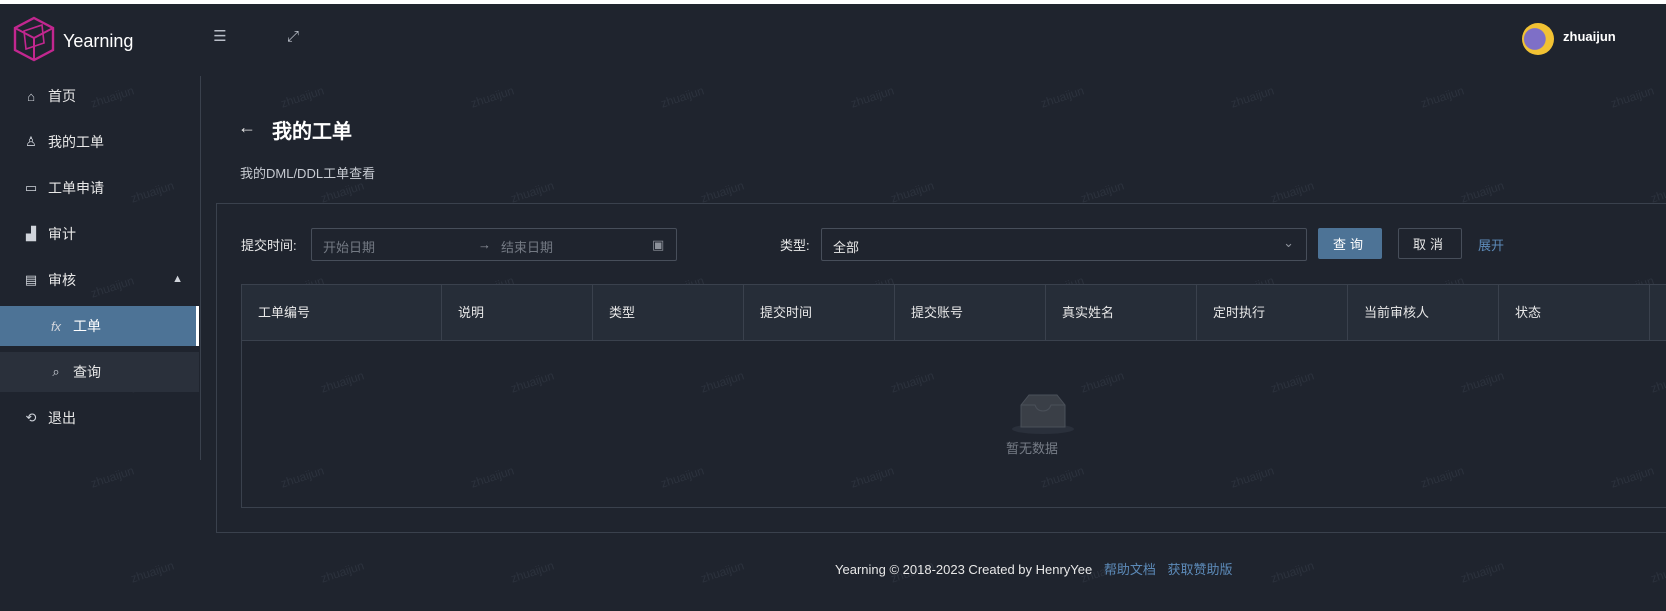 The height and width of the screenshot is (611, 1666). Describe the element at coordinates (31, 96) in the screenshot. I see `home-icon: ⌂` at that location.